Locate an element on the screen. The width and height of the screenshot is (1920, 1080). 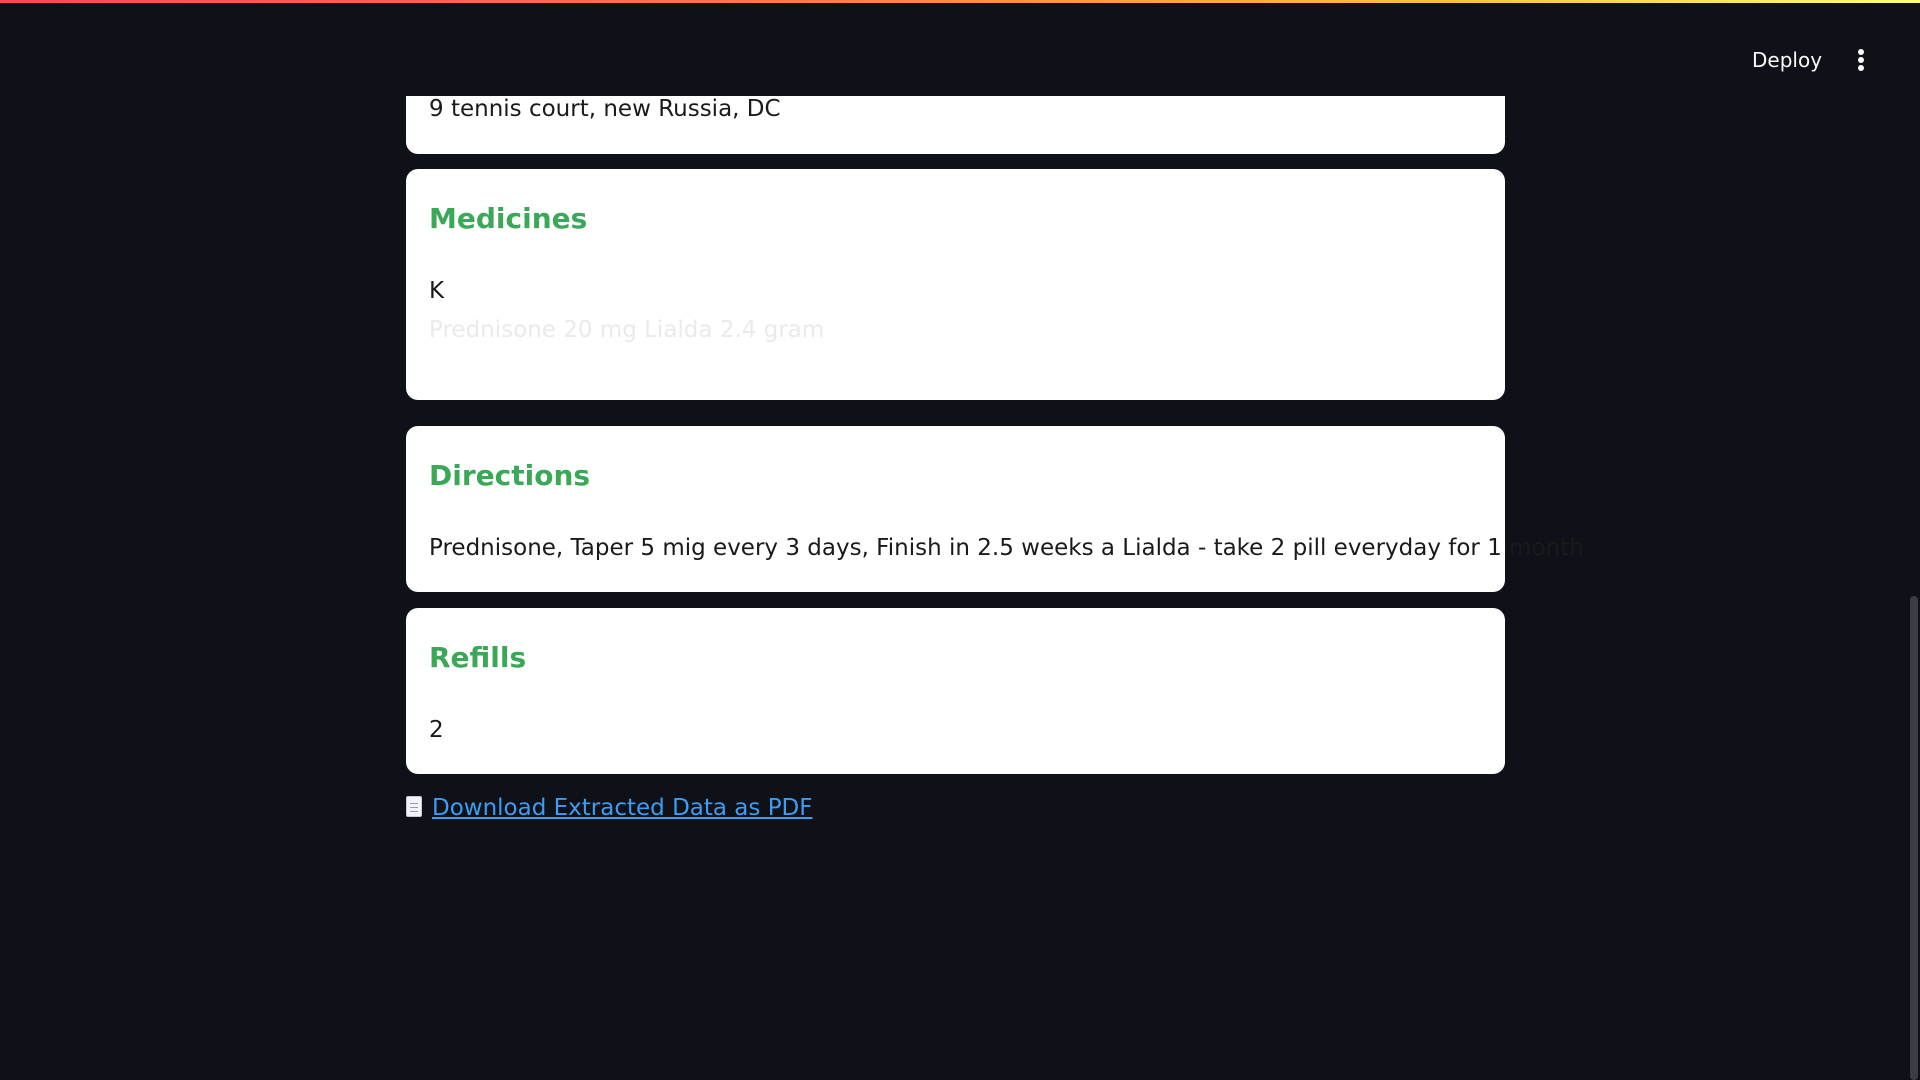
address-value: 9 tennis court, new Russia, DC is located at coordinates (605, 109).